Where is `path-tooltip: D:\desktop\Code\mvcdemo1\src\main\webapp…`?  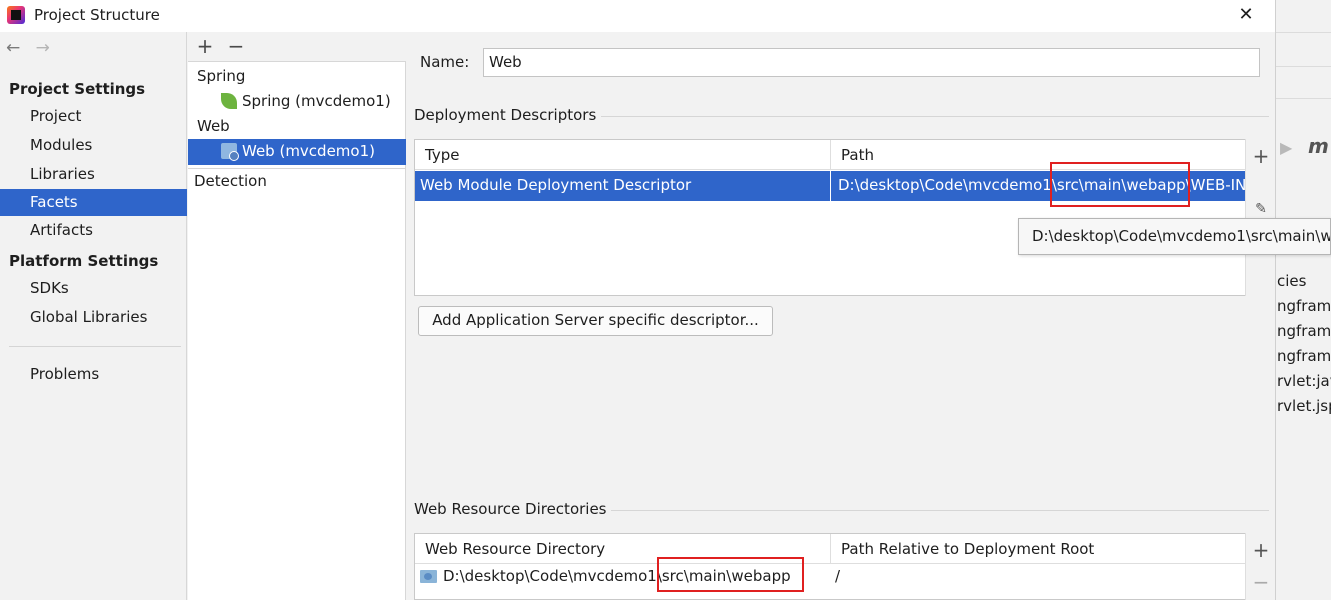
path-tooltip: D:\desktop\Code\mvcdemo1\src\main\webapp… is located at coordinates (1174, 236).